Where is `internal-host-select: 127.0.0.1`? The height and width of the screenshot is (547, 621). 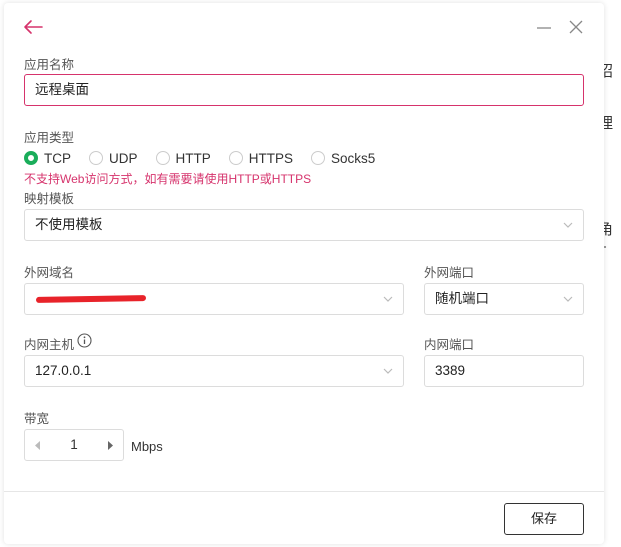 internal-host-select: 127.0.0.1 is located at coordinates (214, 371).